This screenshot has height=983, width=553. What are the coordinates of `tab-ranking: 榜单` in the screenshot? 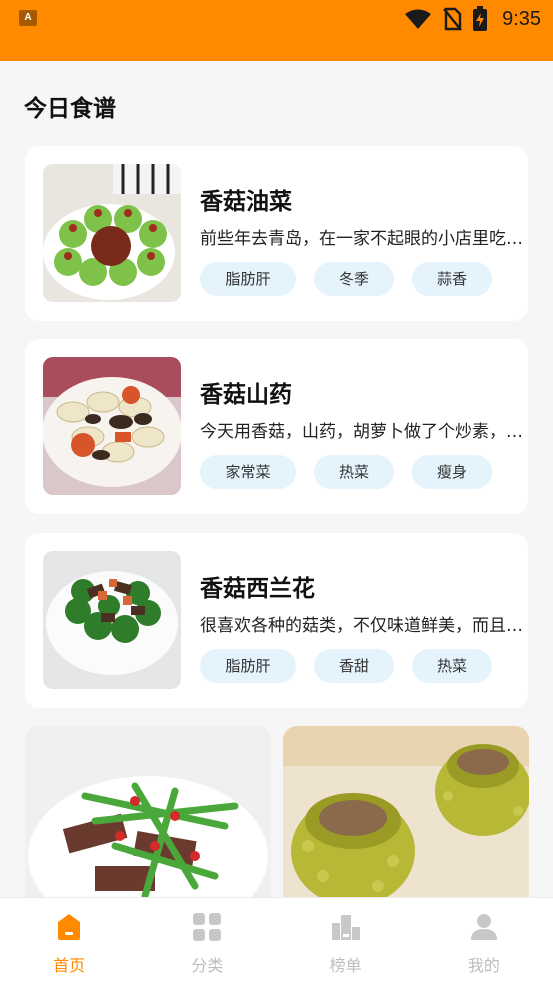 It's located at (346, 940).